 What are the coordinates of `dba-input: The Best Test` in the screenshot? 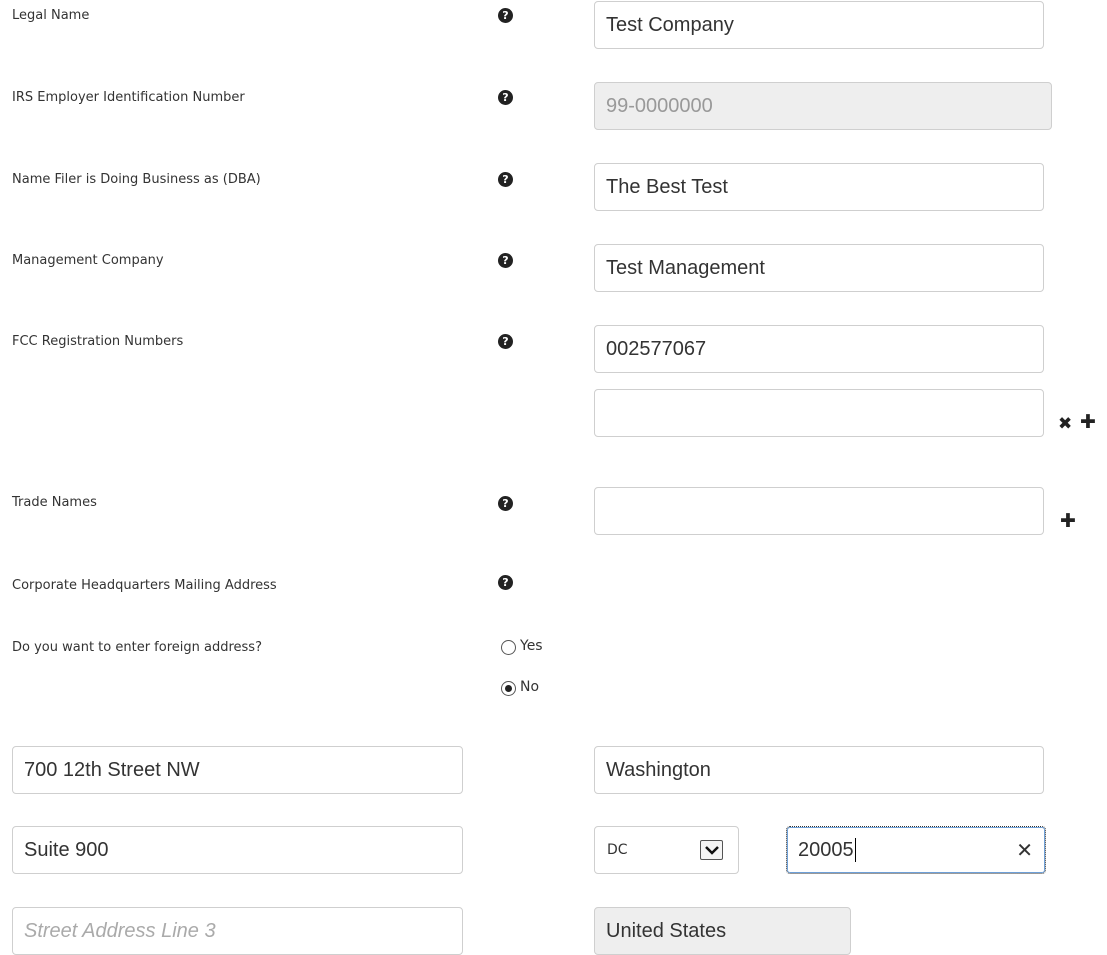 It's located at (819, 187).